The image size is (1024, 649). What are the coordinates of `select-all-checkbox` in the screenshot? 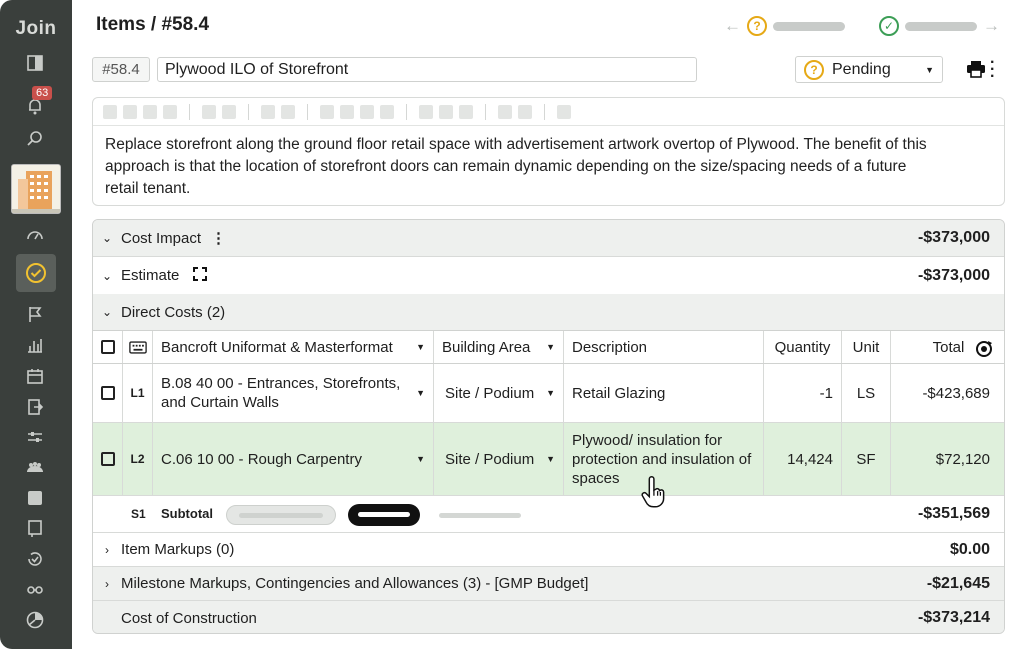 It's located at (107, 347).